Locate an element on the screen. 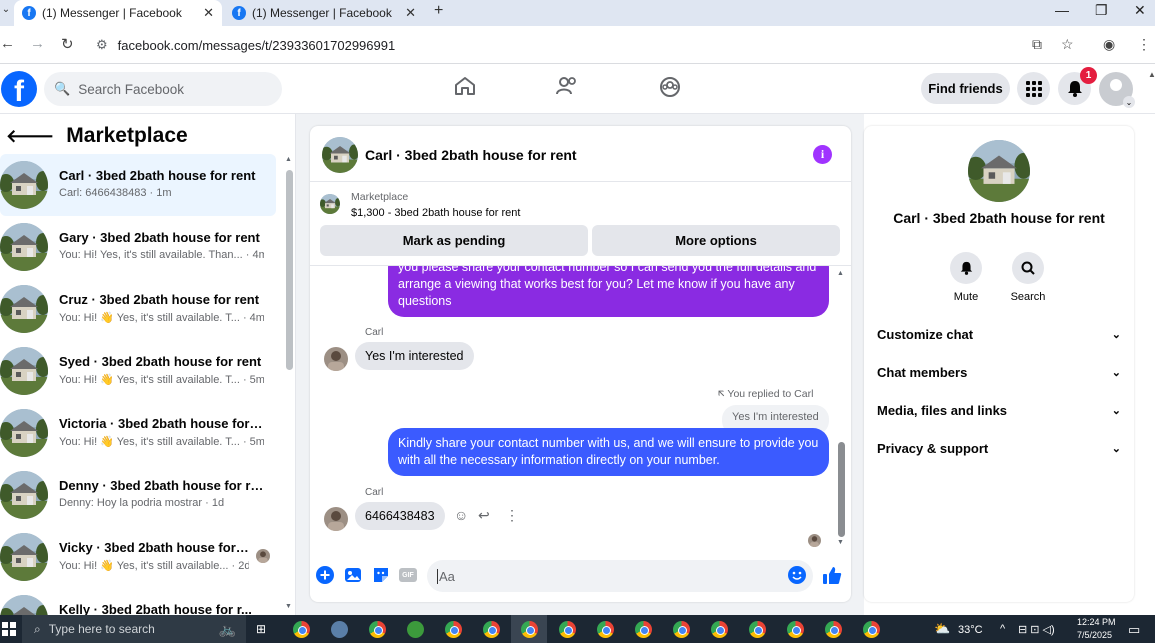 This screenshot has height=643, width=1155. temperature: 33°C is located at coordinates (970, 630).